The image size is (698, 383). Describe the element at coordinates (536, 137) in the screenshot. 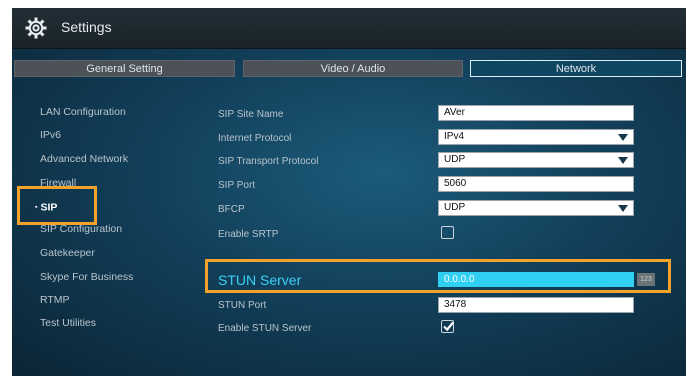

I see `internet-protocol-select: IPv4` at that location.